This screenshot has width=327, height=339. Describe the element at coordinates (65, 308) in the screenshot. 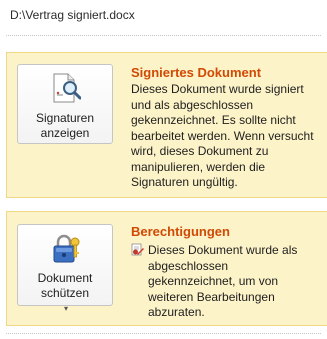

I see `chevron-down-icon: ▾` at that location.